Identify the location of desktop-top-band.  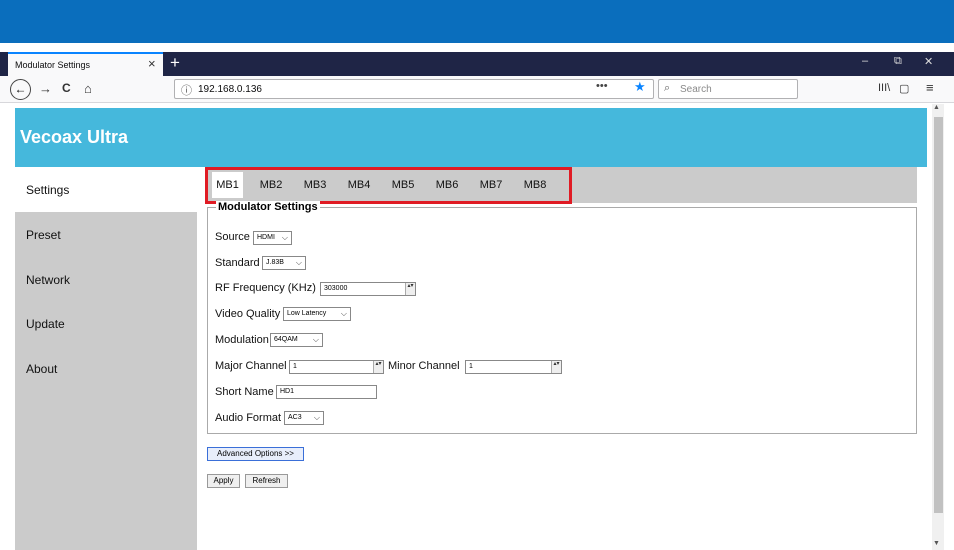
(477, 21).